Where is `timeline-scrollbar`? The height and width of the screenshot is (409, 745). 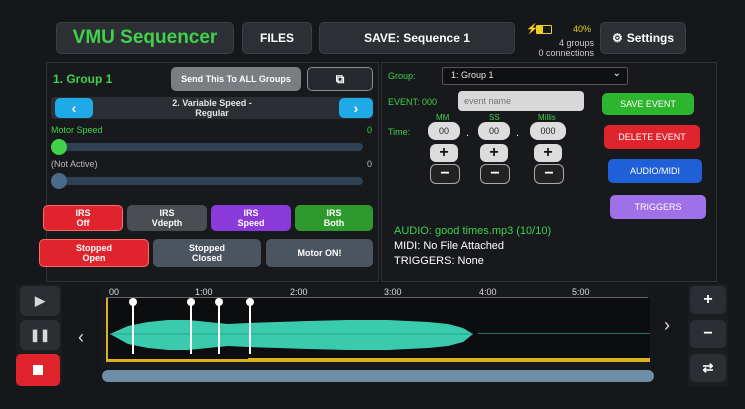 timeline-scrollbar is located at coordinates (378, 376).